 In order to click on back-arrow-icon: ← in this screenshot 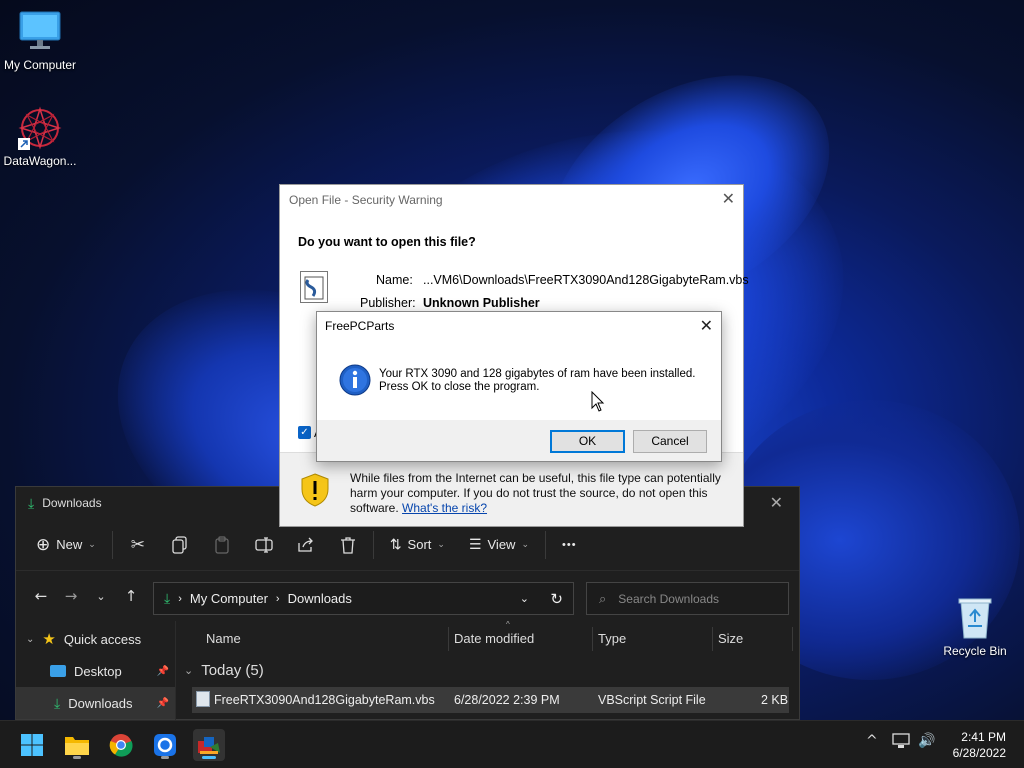, I will do `click(41, 596)`.